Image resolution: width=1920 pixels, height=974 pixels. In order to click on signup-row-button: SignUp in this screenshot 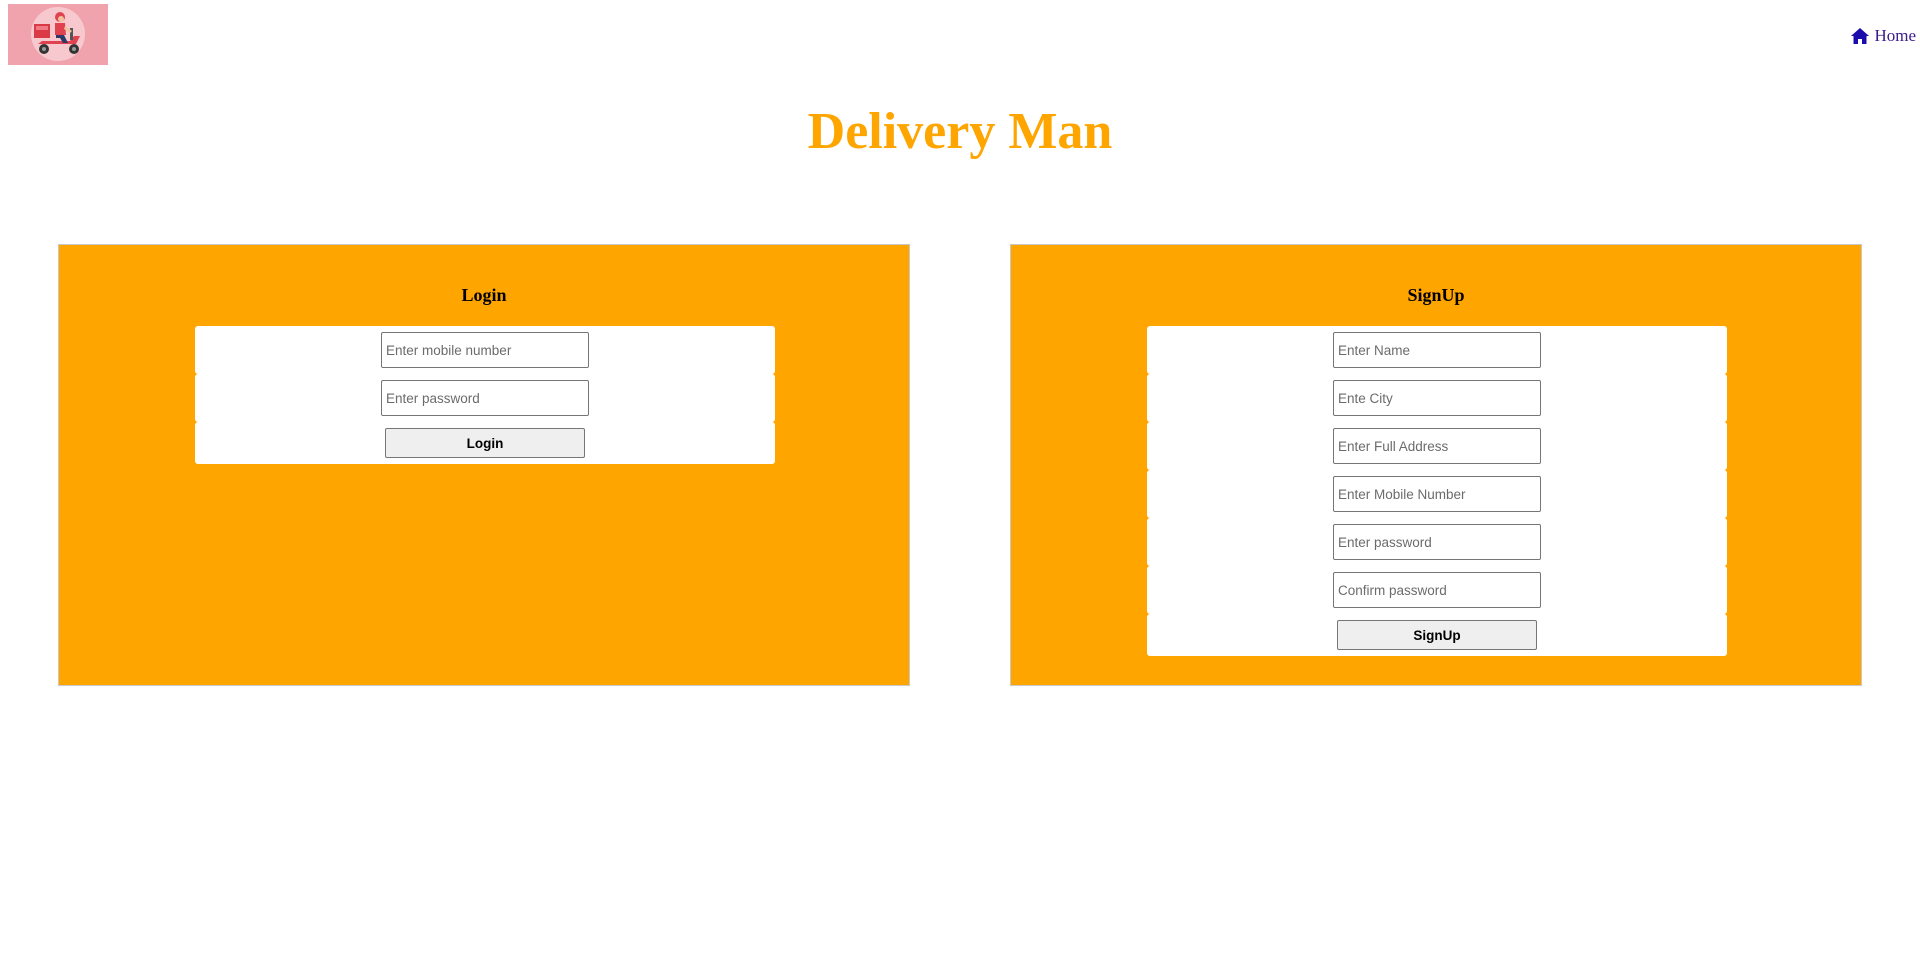, I will do `click(1437, 635)`.